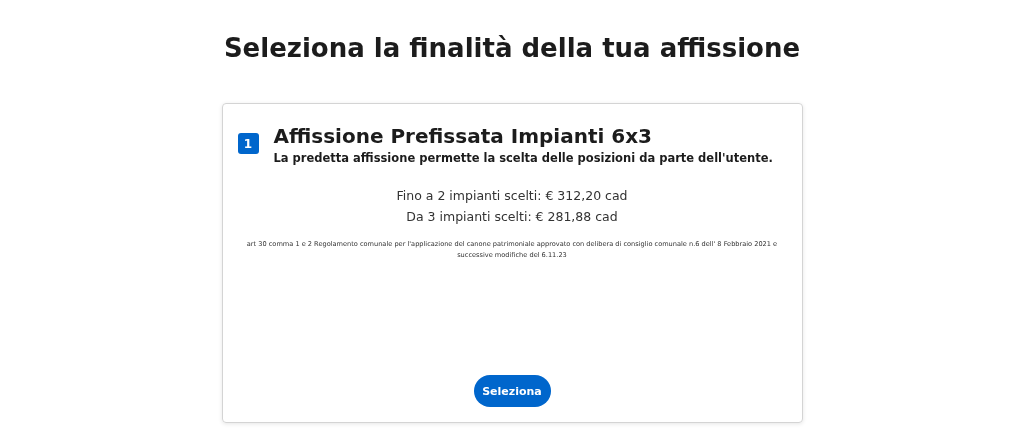 The image size is (1024, 442). Describe the element at coordinates (248, 143) in the screenshot. I see `number-badge: 1` at that location.